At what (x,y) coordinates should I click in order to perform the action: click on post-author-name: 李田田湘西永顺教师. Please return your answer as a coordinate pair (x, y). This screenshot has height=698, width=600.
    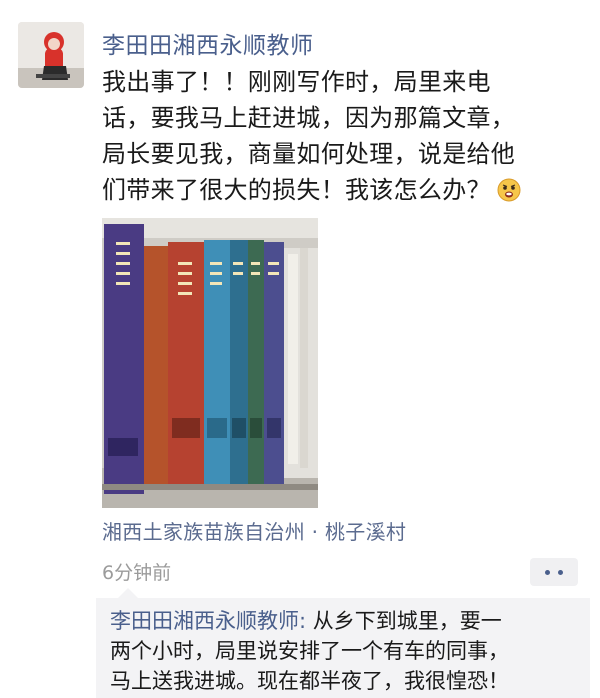
    Looking at the image, I should click on (208, 43).